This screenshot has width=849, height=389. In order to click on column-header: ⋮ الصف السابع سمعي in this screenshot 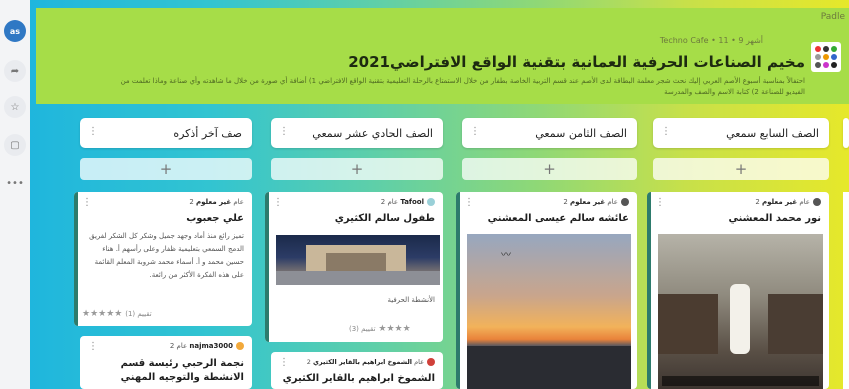, I will do `click(741, 133)`.